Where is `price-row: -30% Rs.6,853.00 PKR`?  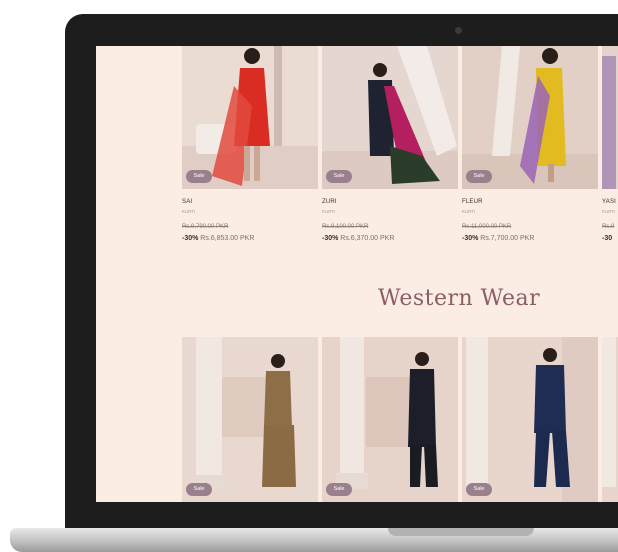
price-row: -30% Rs.6,853.00 PKR is located at coordinates (218, 238).